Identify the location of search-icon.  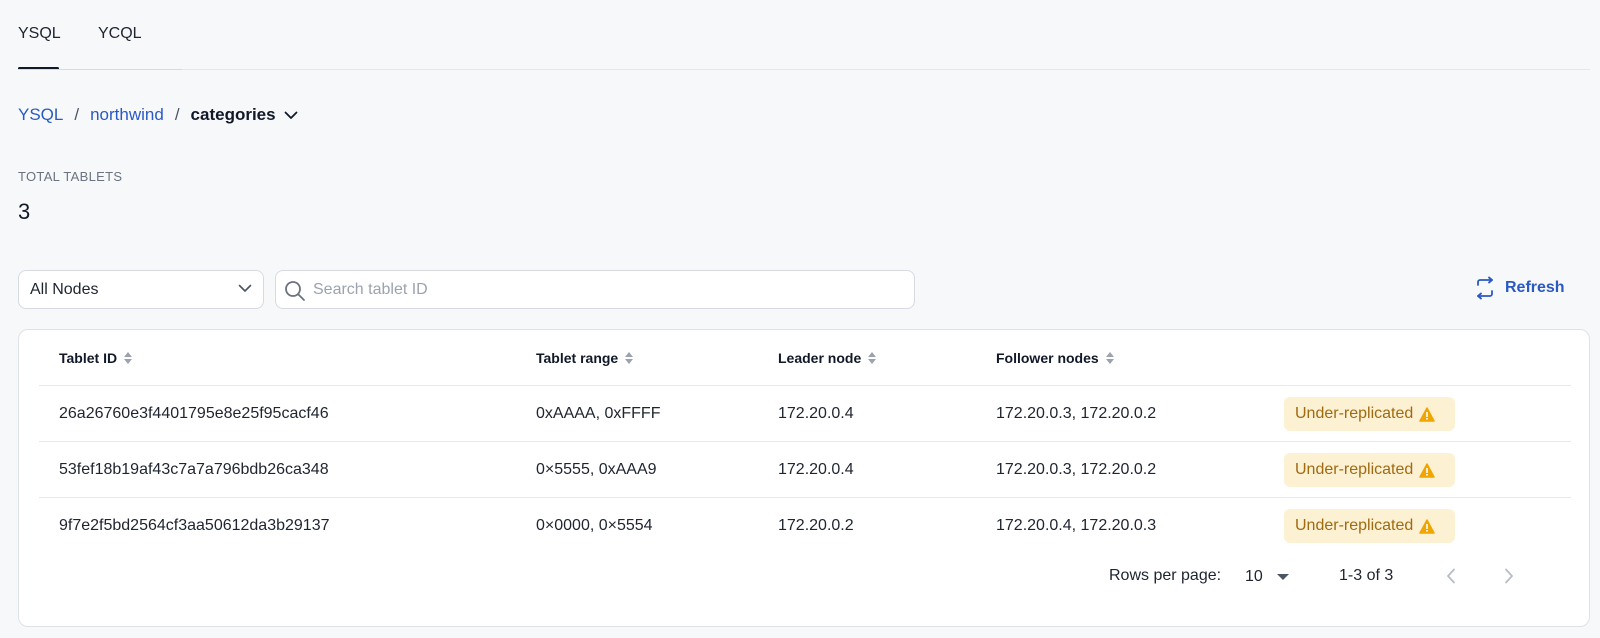
(295, 291).